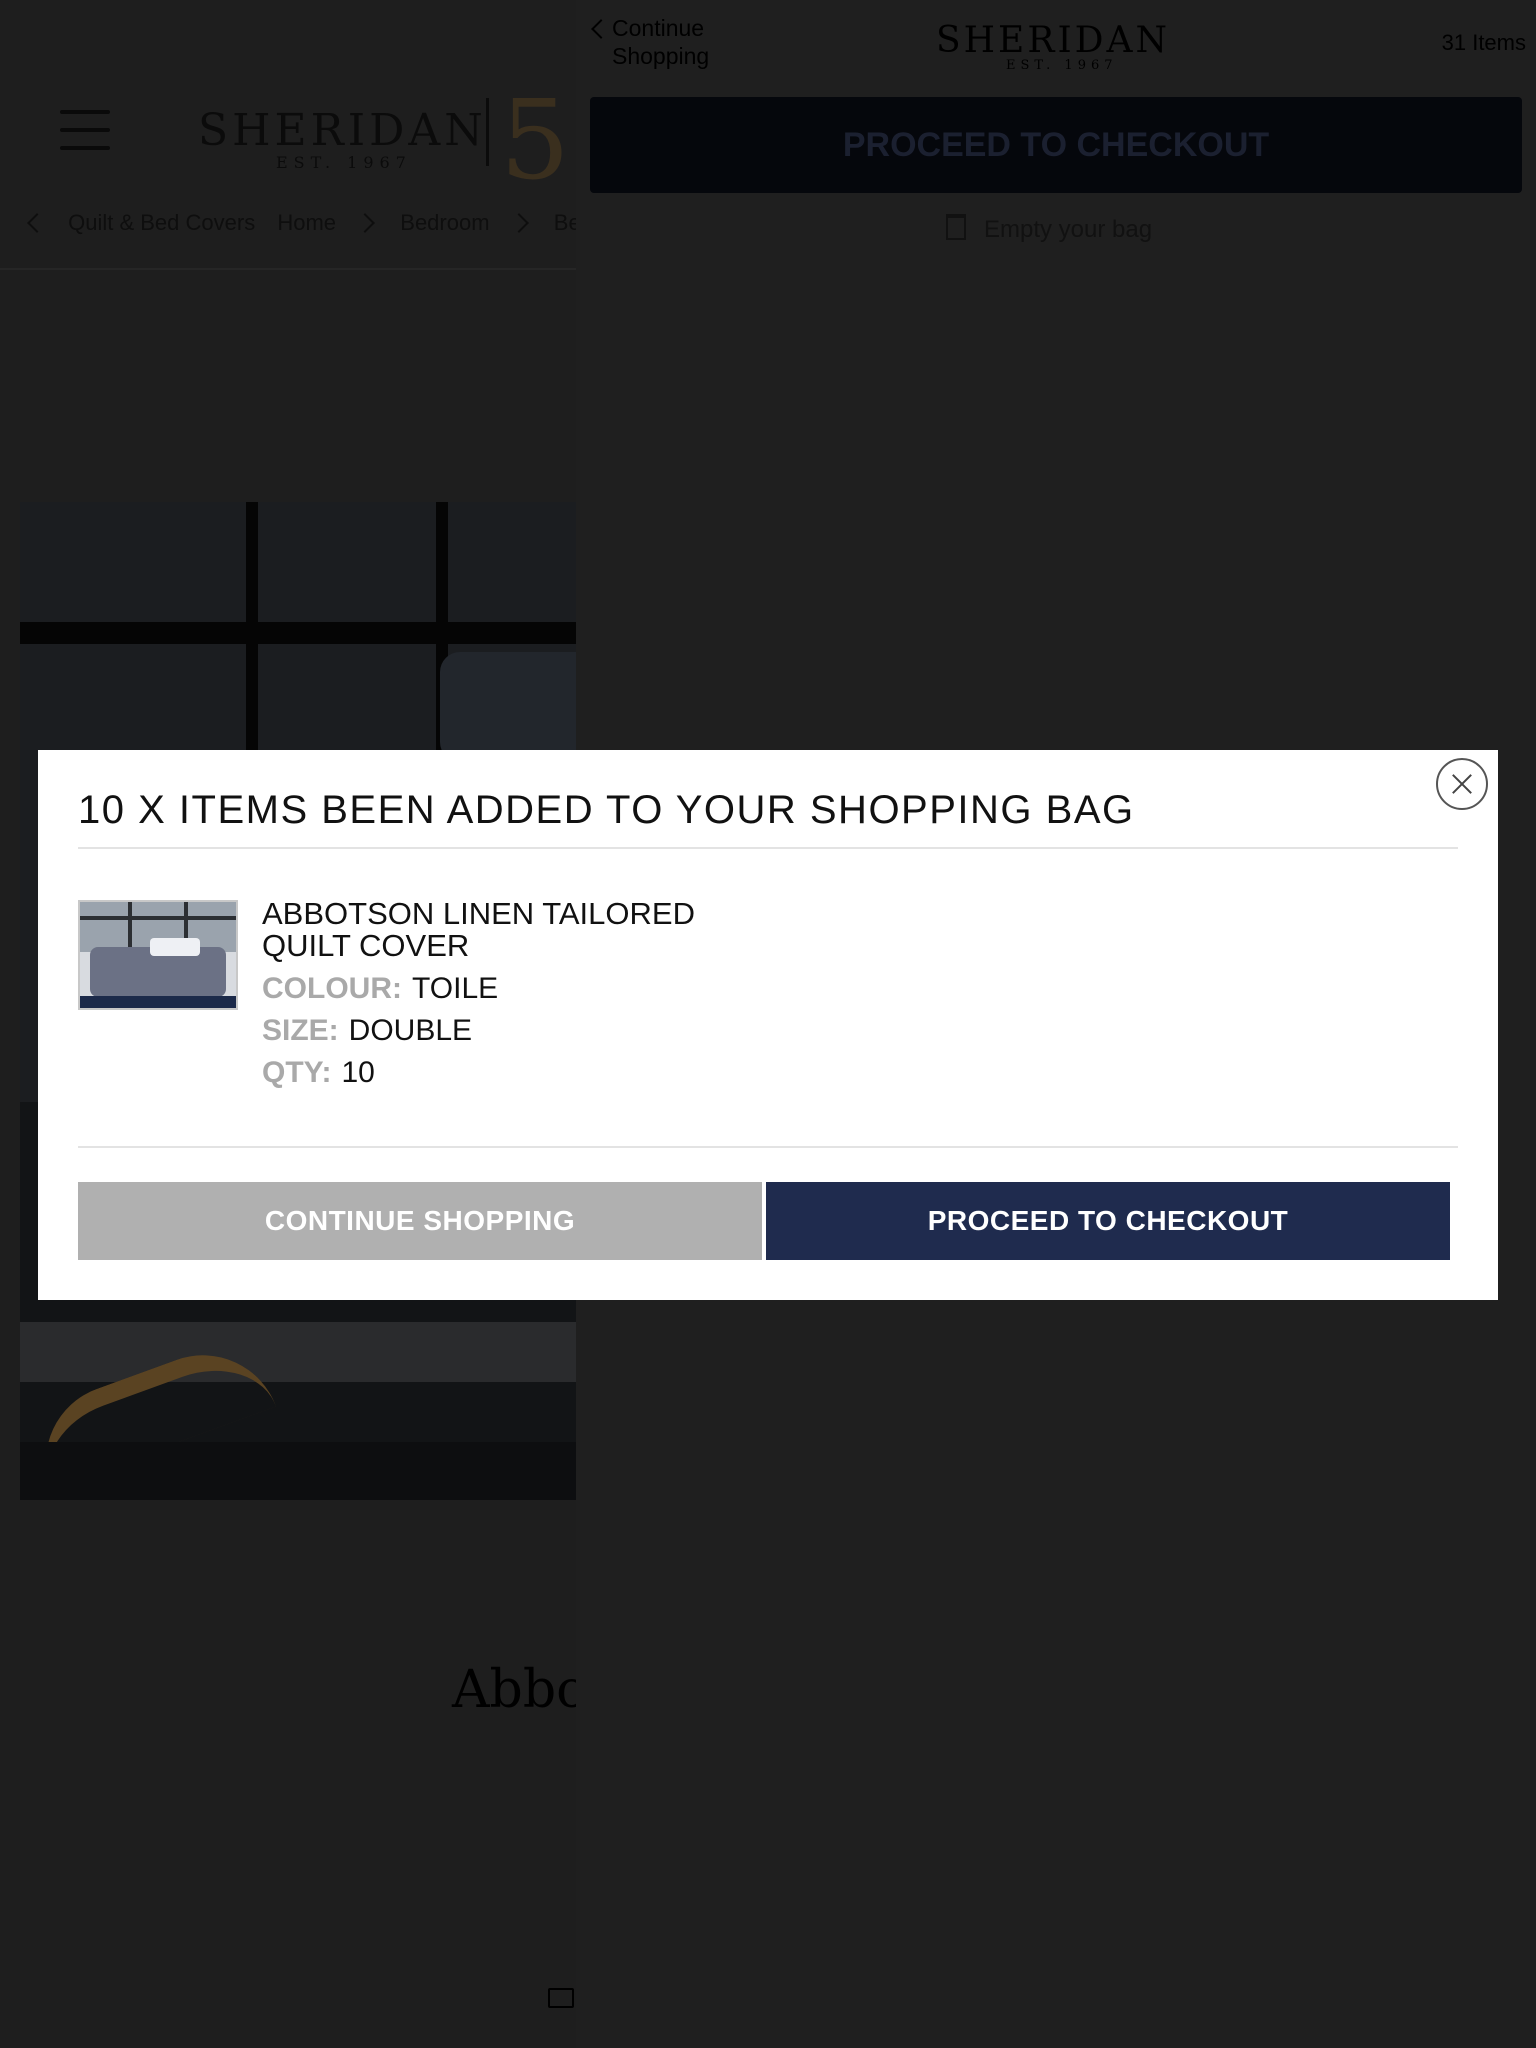  What do you see at coordinates (161, 222) in the screenshot?
I see `breadcrumb-item-quilt-bed-covers: Quilt & Bed Covers` at bounding box center [161, 222].